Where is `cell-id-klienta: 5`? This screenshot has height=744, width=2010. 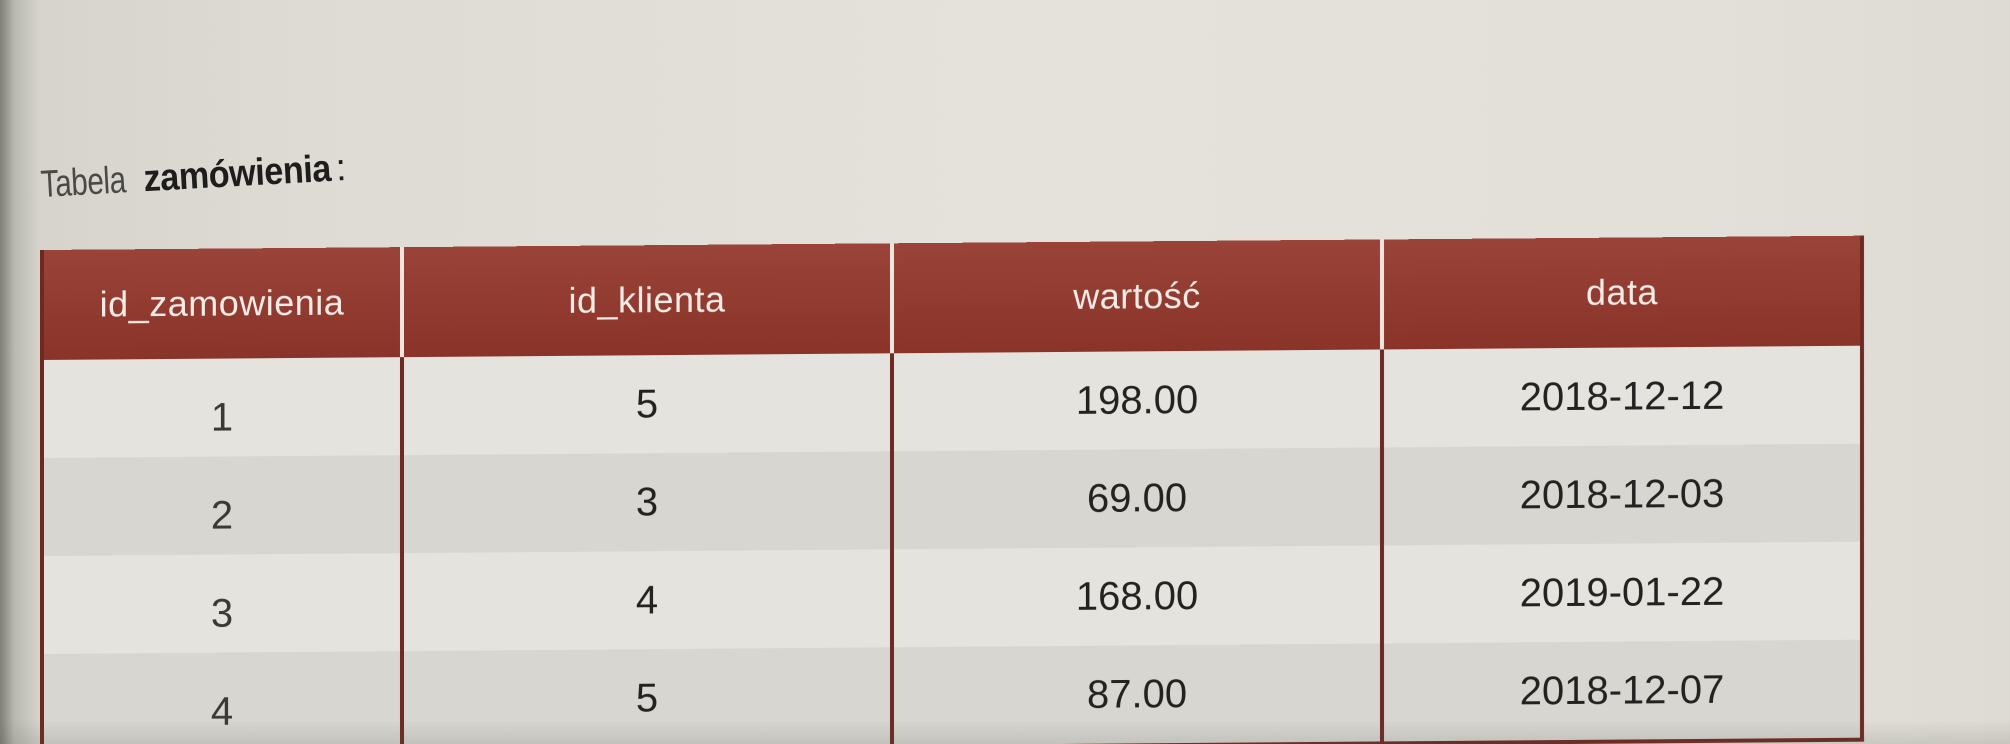 cell-id-klienta: 5 is located at coordinates (647, 404).